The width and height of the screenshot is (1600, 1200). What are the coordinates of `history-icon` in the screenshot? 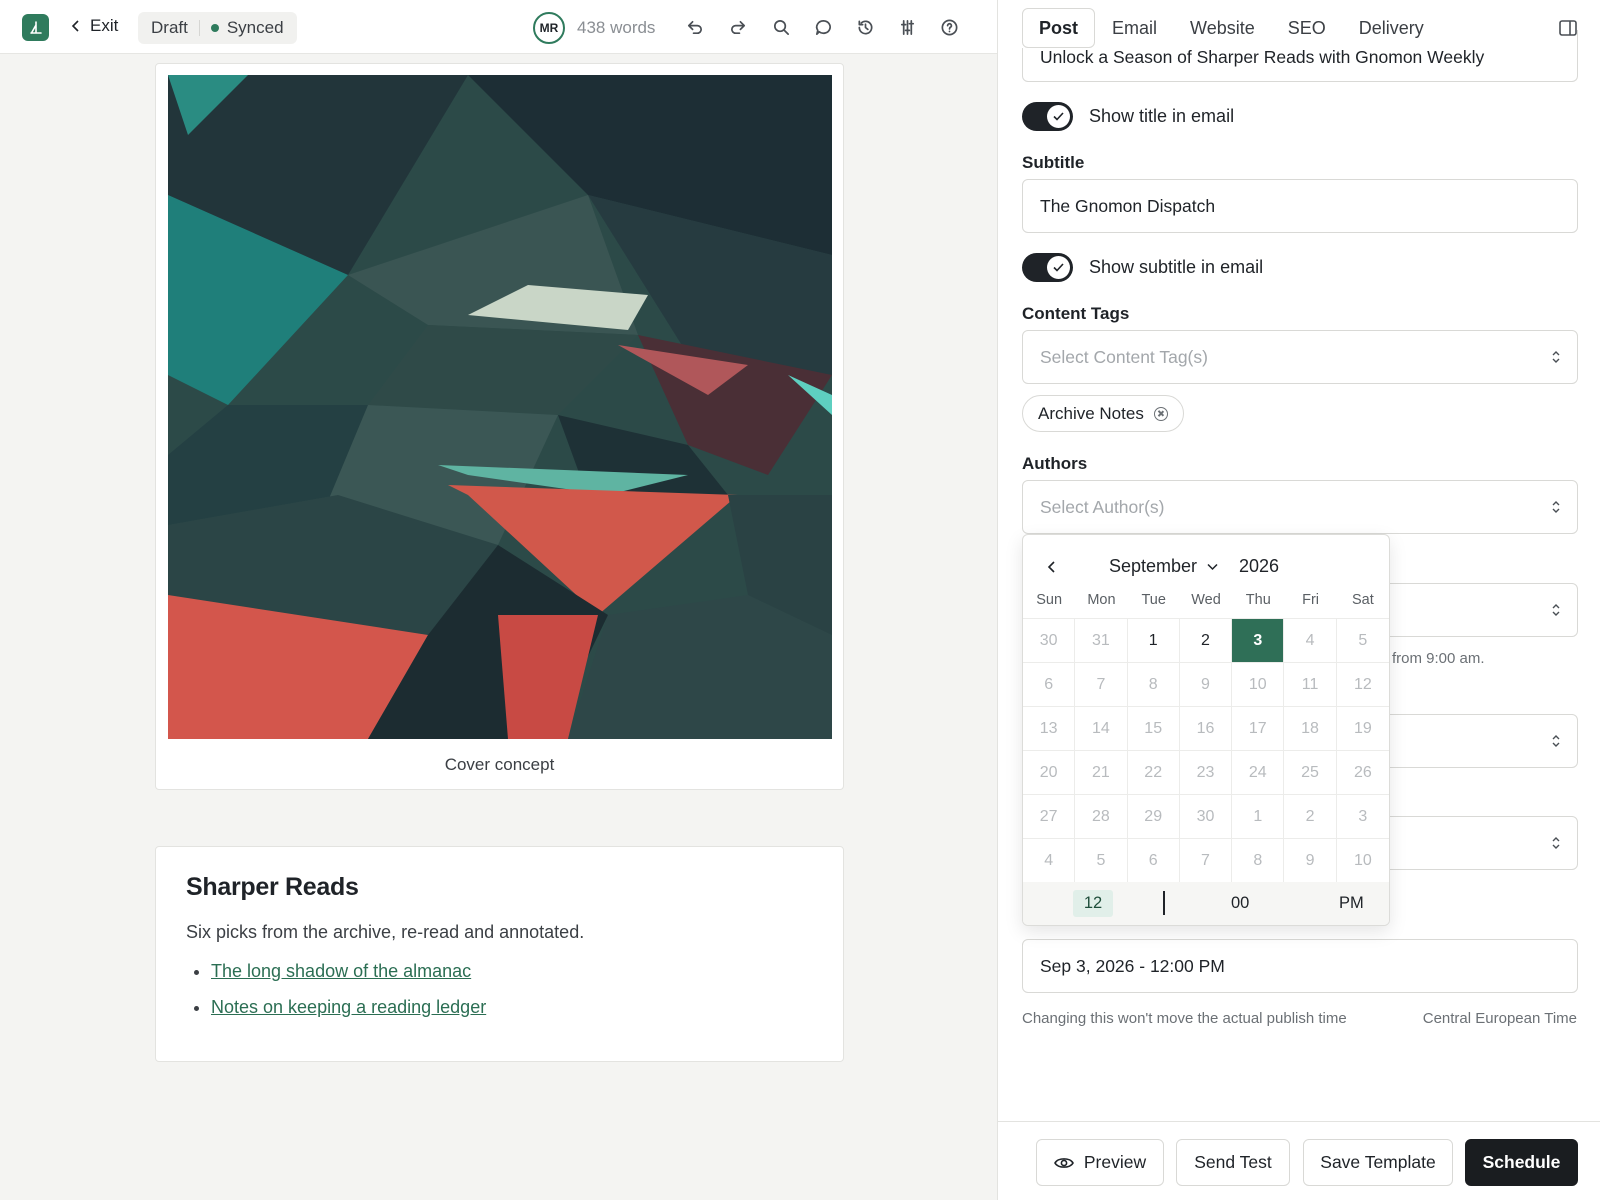 It's located at (865, 27).